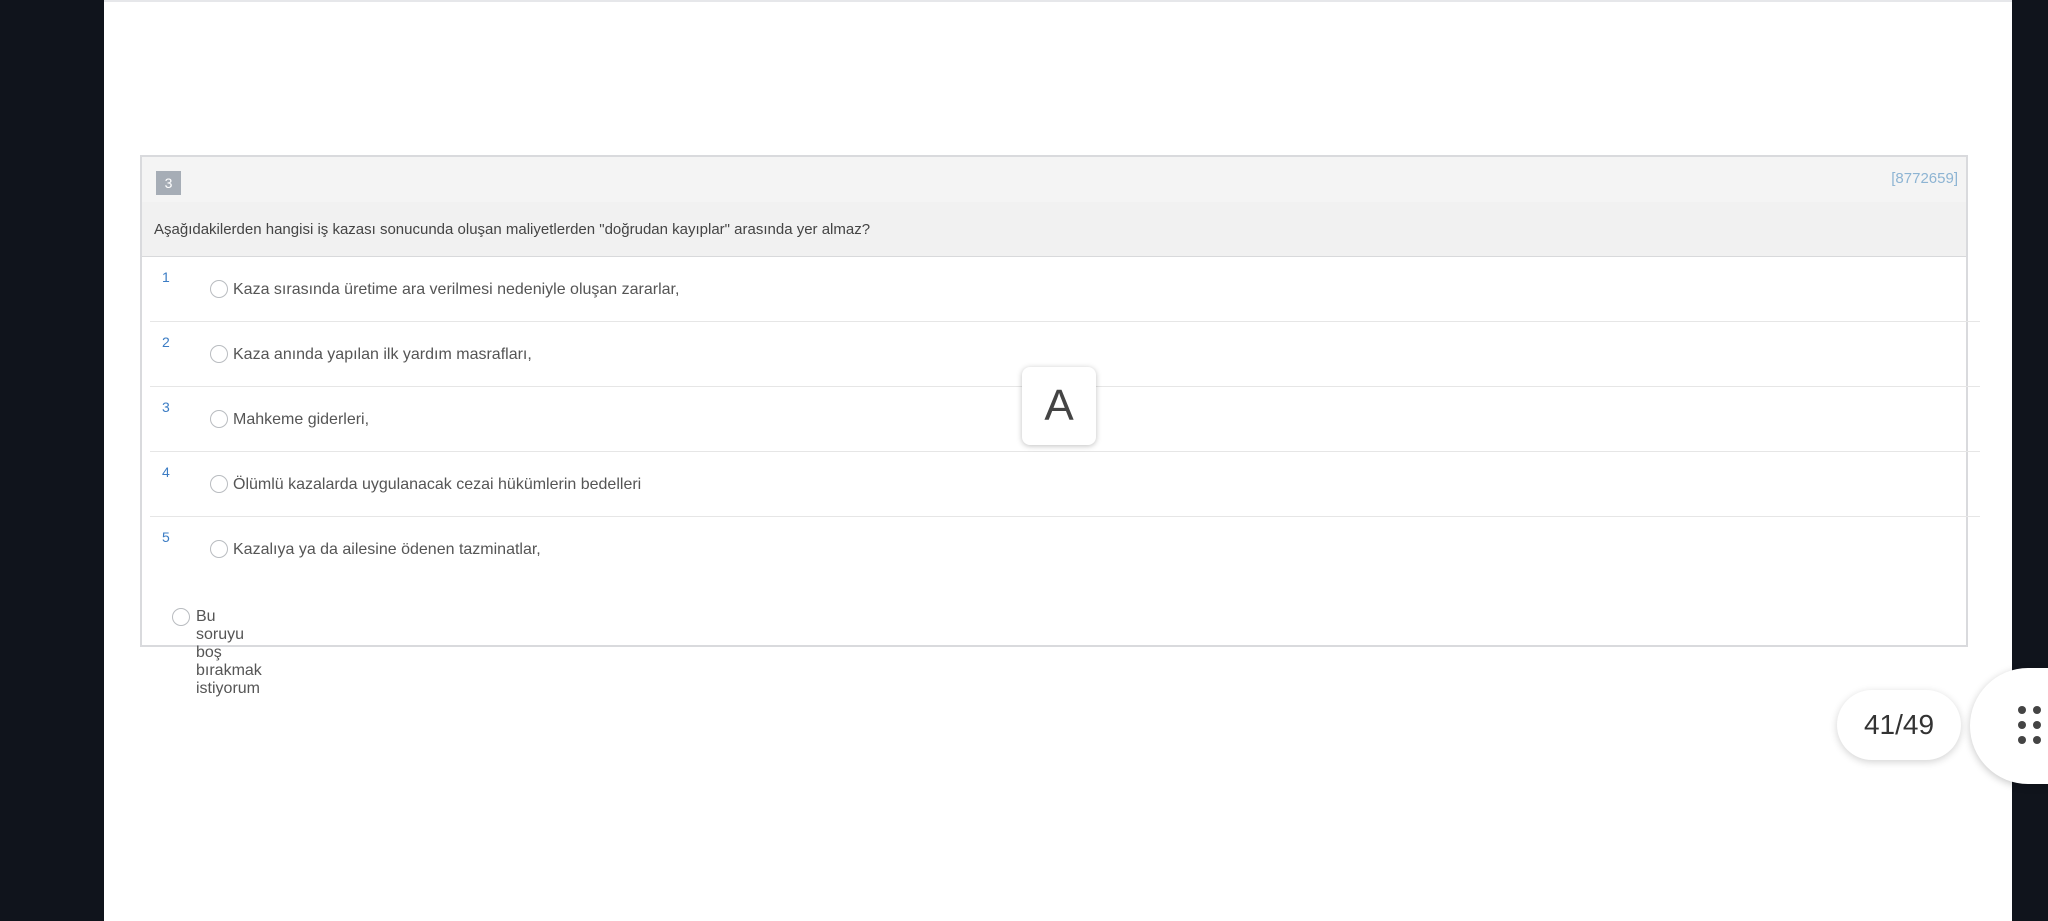 Image resolution: width=2048 pixels, height=921 pixels. What do you see at coordinates (1924, 178) in the screenshot?
I see `question-id: [8772659]` at bounding box center [1924, 178].